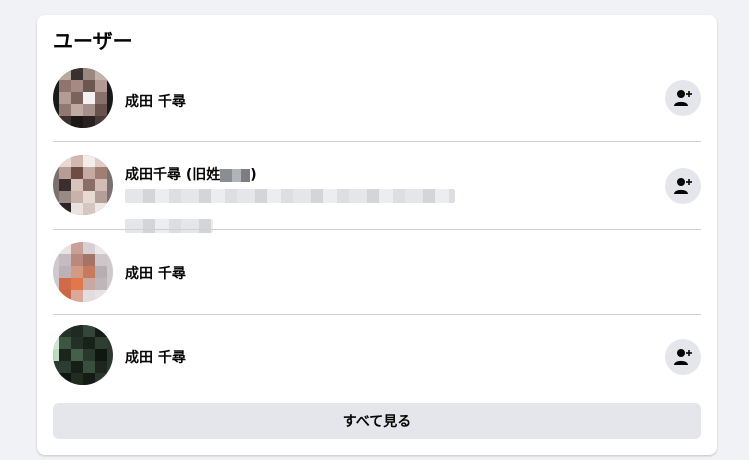 The width and height of the screenshot is (749, 460). What do you see at coordinates (253, 175) in the screenshot?
I see `user-name-suffix: )` at bounding box center [253, 175].